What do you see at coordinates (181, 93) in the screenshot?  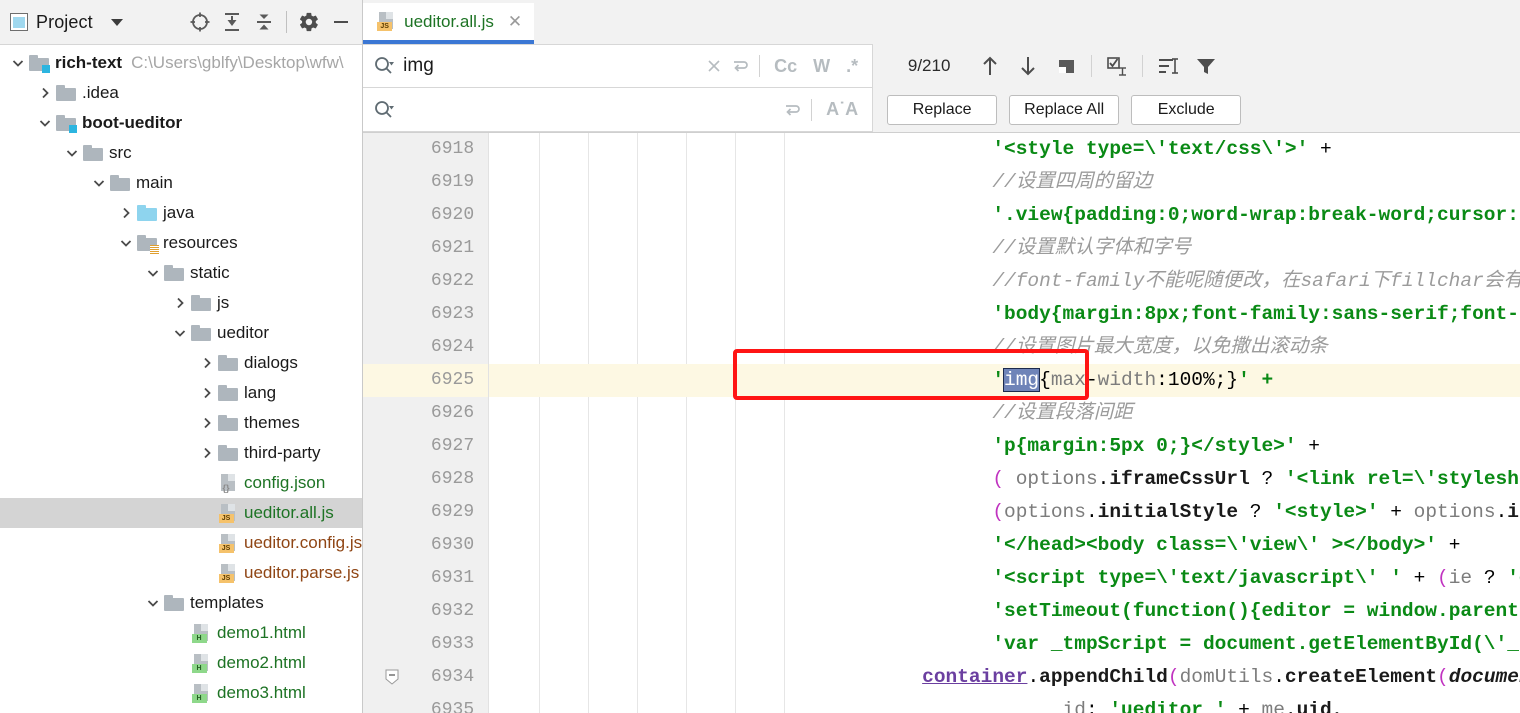 I see `tree-item--idea: .idea` at bounding box center [181, 93].